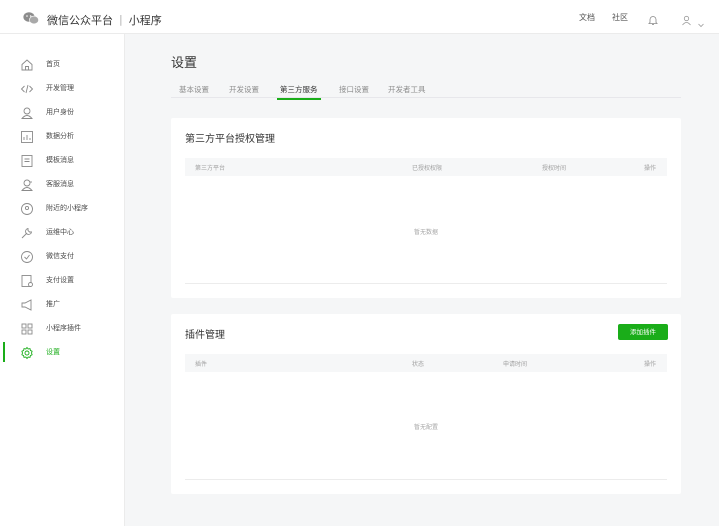 This screenshot has width=719, height=526. Describe the element at coordinates (298, 92) in the screenshot. I see `tab-third-party-services: 第三方服务` at that location.